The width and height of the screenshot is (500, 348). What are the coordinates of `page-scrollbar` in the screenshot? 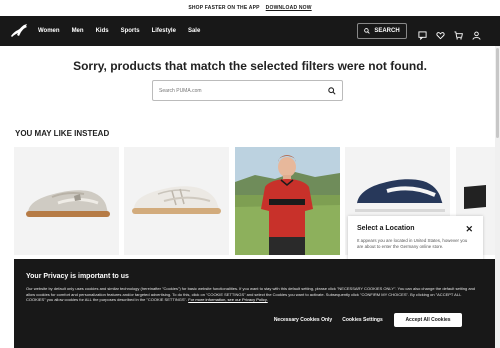 It's located at (497, 197).